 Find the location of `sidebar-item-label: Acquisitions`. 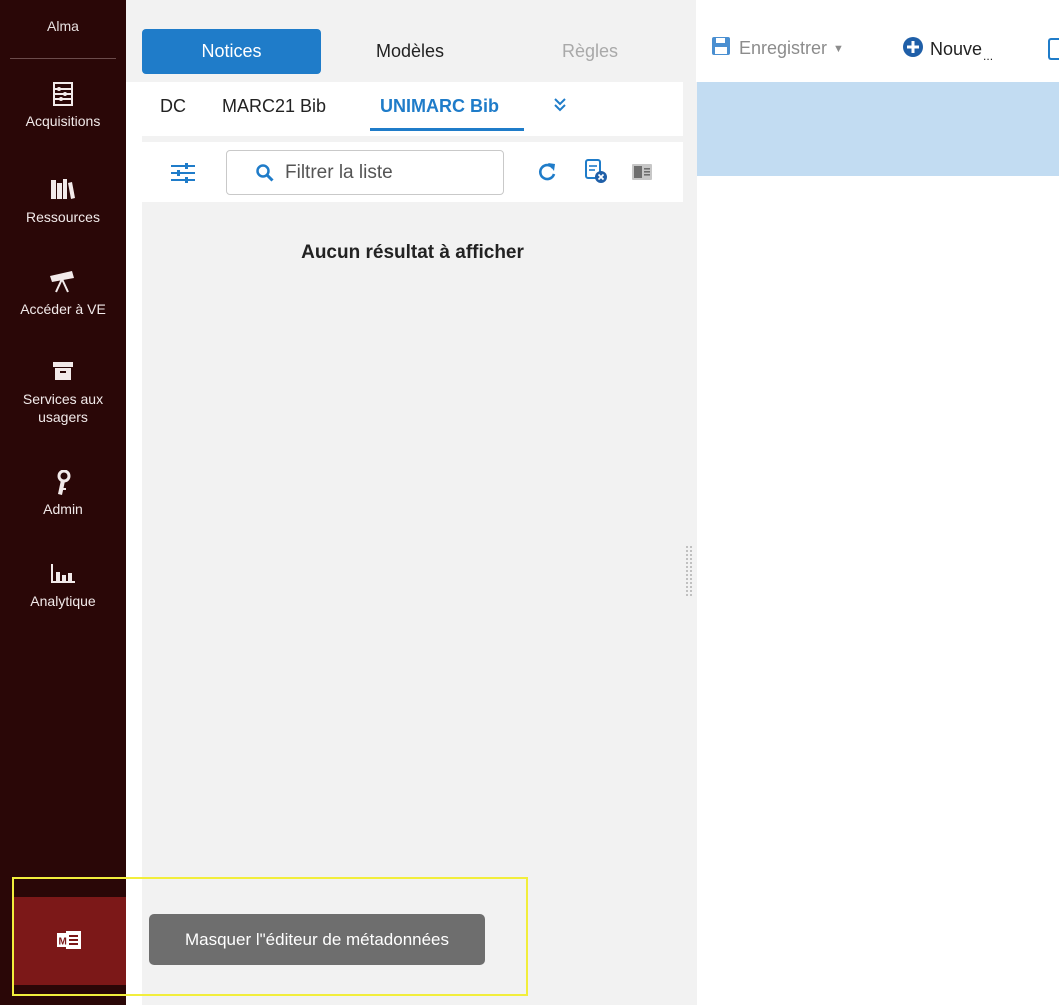

sidebar-item-label: Acquisitions is located at coordinates (63, 121).